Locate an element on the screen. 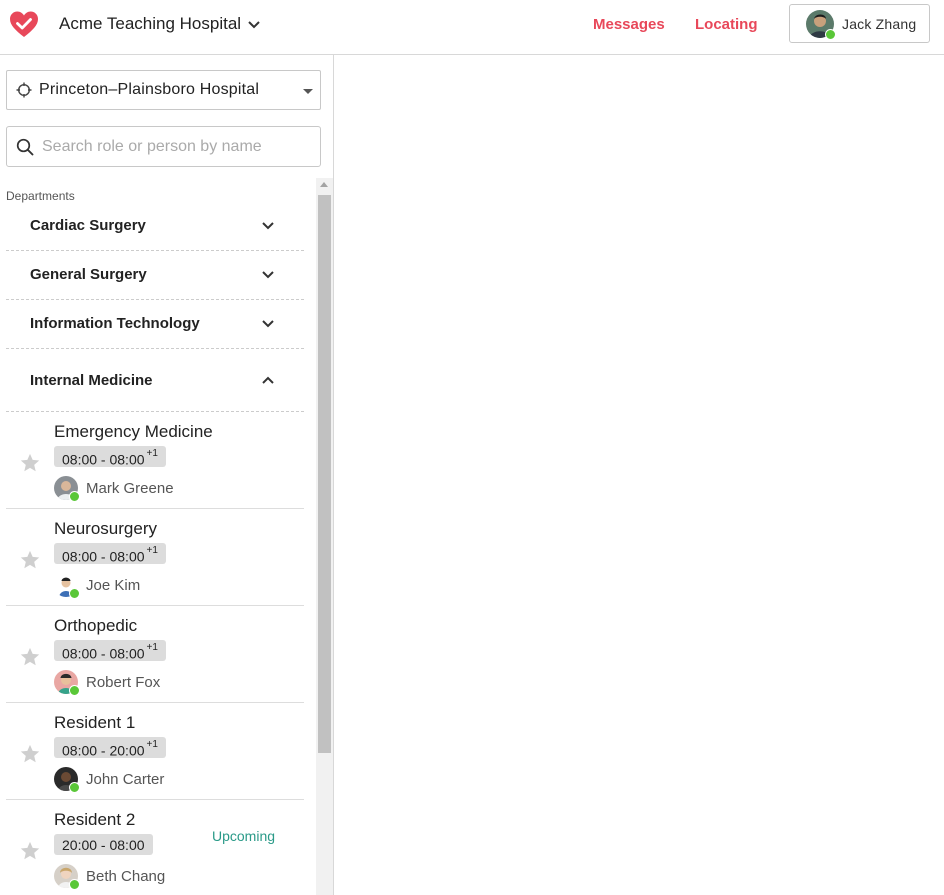 Image resolution: width=944 pixels, height=895 pixels. department-information-technology: Information Technology is located at coordinates (155, 324).